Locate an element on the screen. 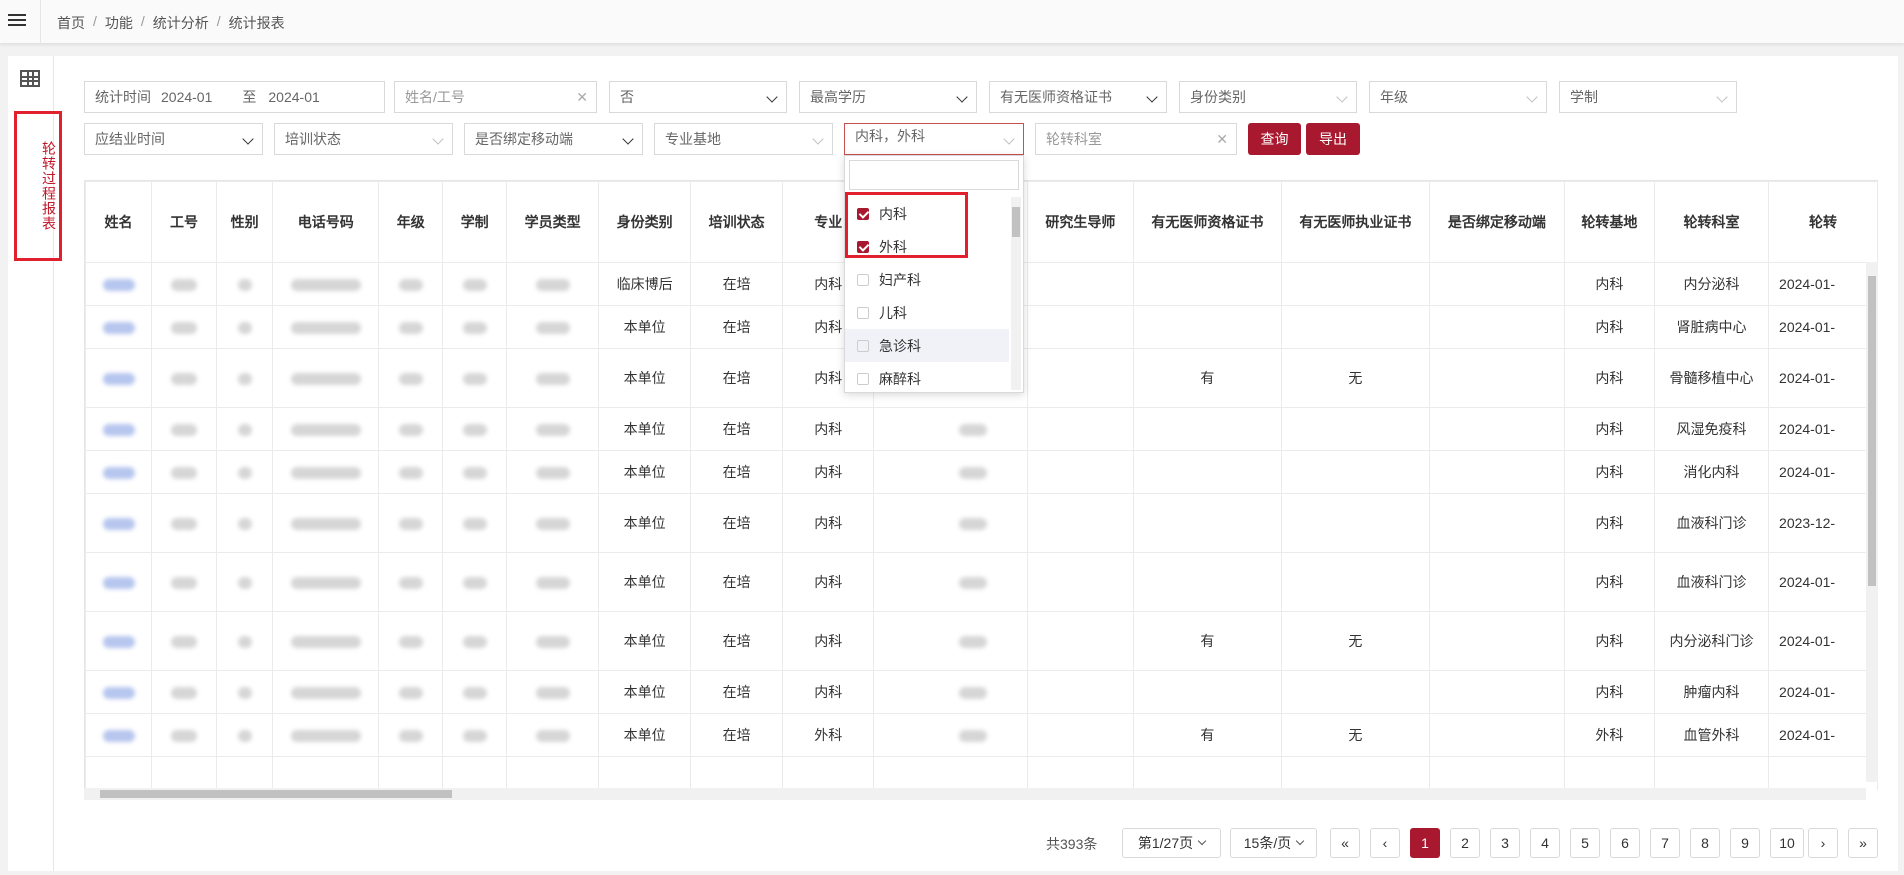  identity-select: 身份类别 is located at coordinates (1268, 97).